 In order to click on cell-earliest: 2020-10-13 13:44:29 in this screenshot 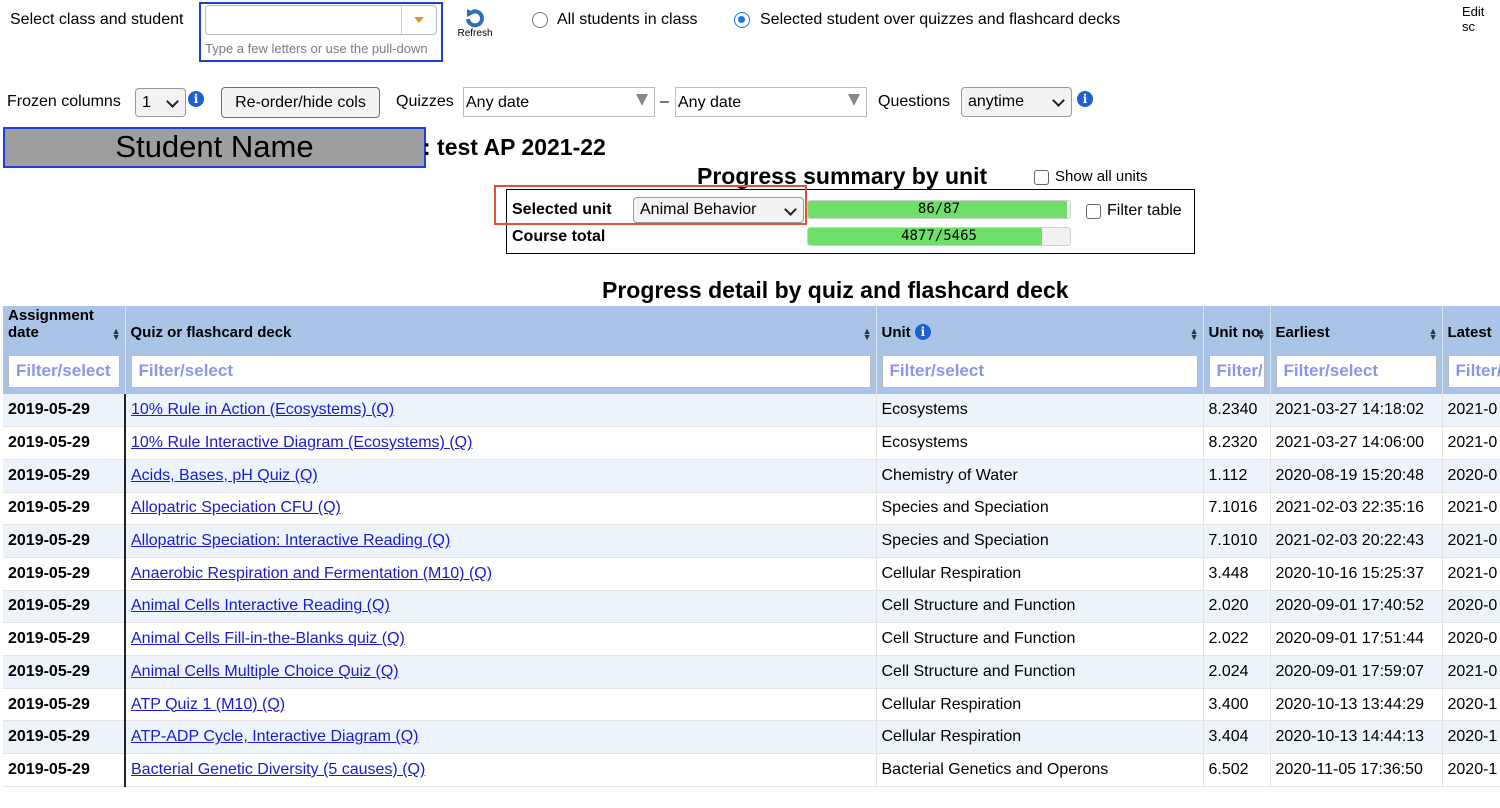, I will do `click(1356, 705)`.